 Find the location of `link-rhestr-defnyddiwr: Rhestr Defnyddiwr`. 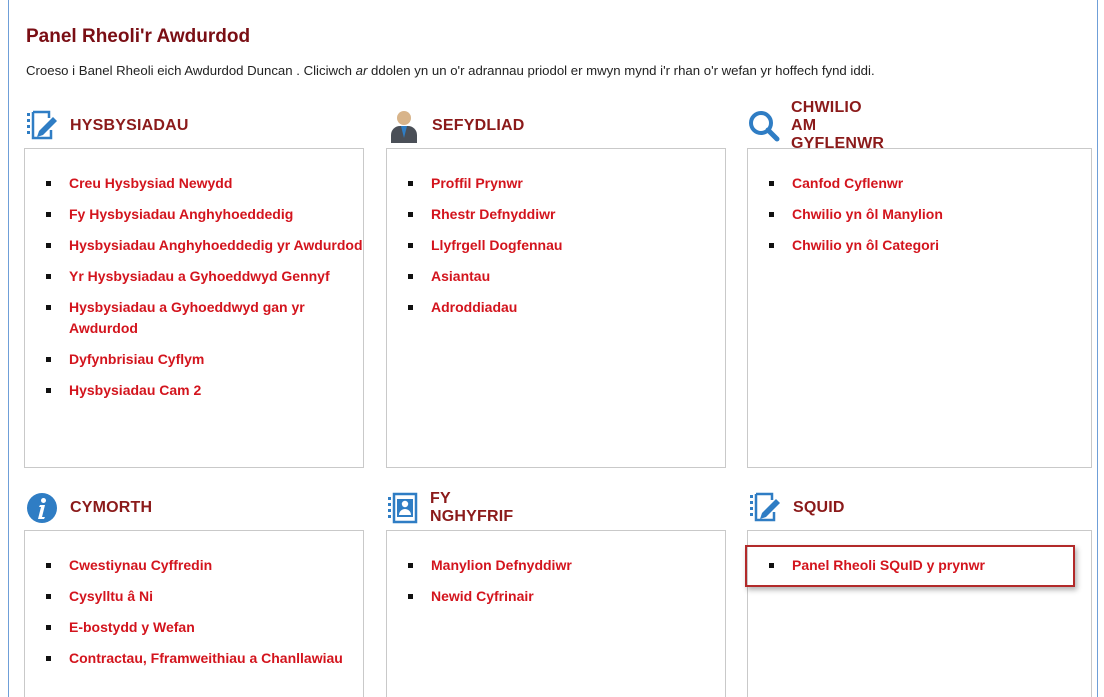

link-rhestr-defnyddiwr: Rhestr Defnyddiwr is located at coordinates (566, 214).